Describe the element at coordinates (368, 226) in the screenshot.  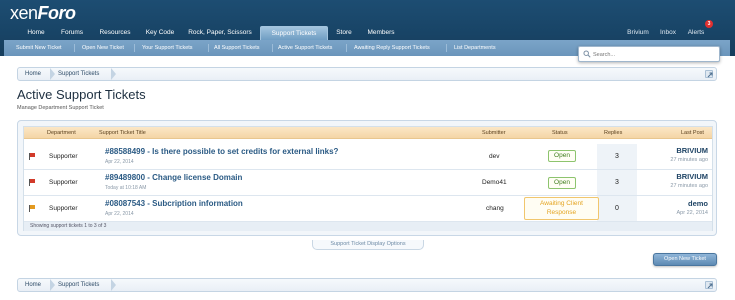
I see `pagination-summary: Showing support tickets 1 to 3 of 3` at that location.